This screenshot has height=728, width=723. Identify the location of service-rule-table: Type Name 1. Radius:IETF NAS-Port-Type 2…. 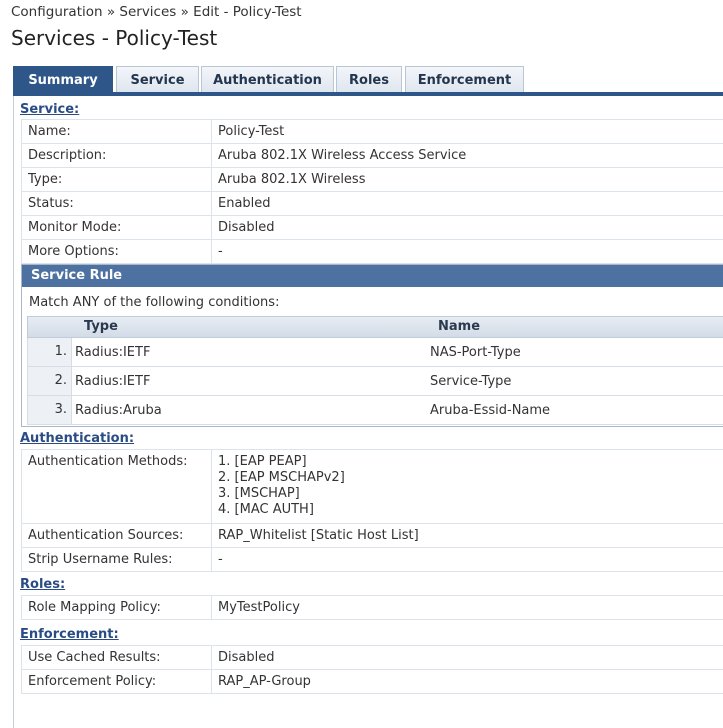
(375, 370).